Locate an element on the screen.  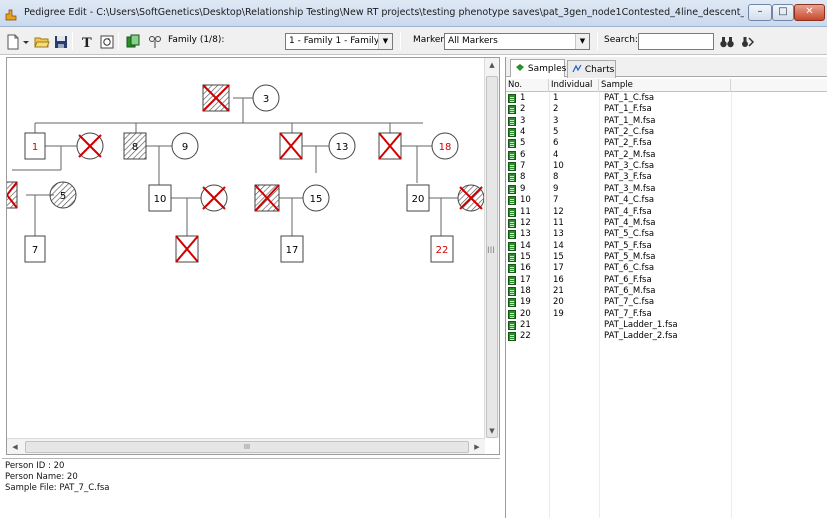
link-icon is located at coordinates (154, 41).